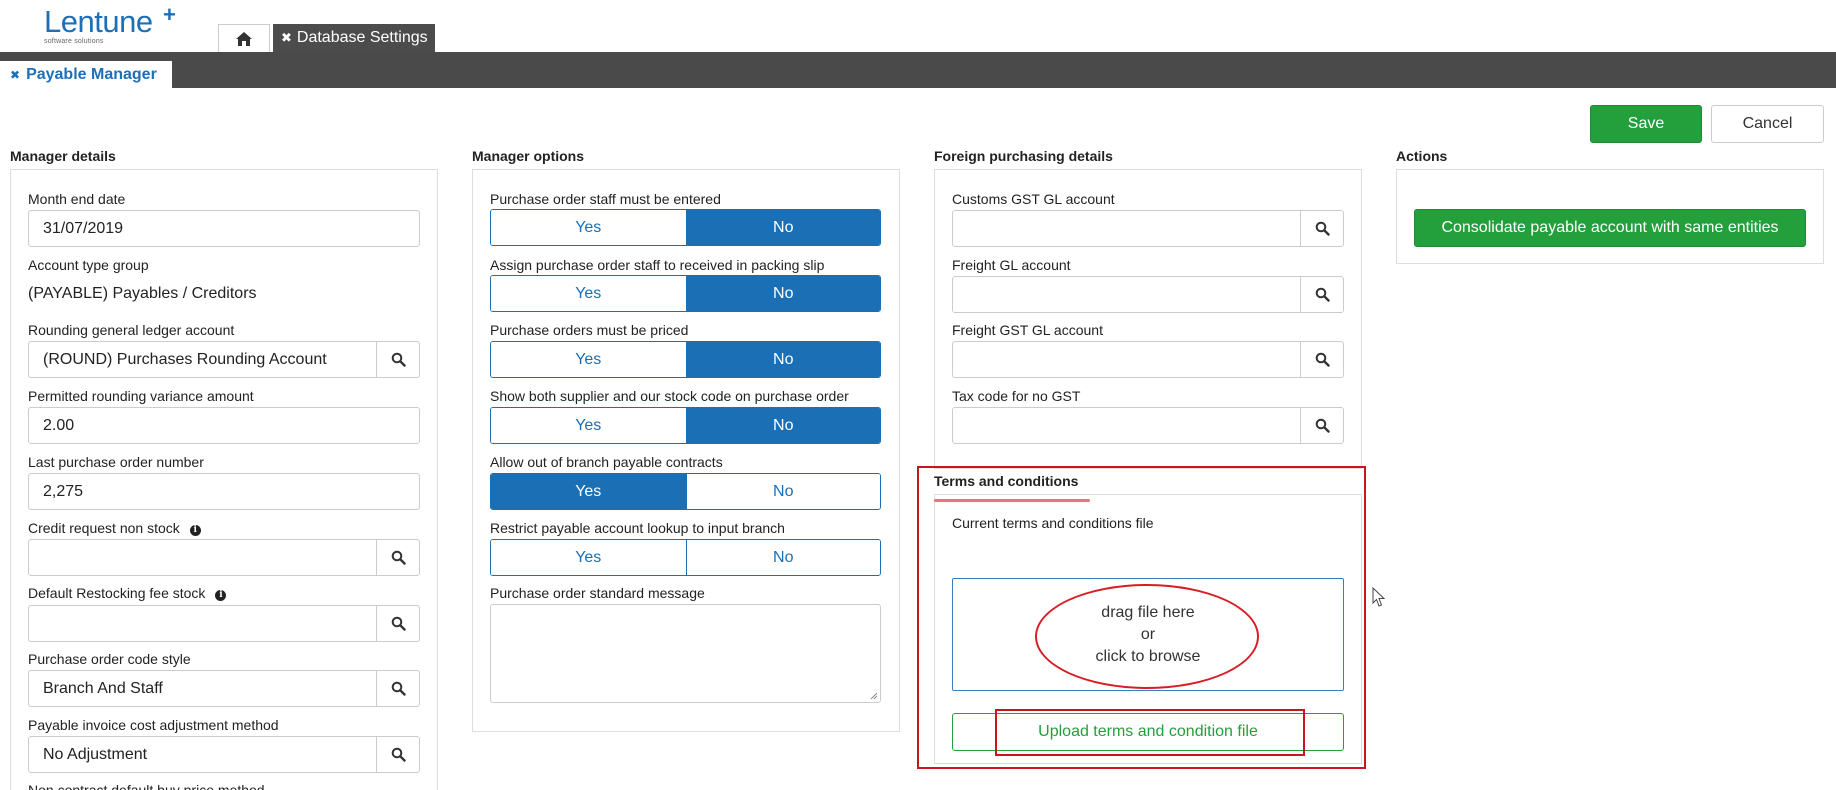 Image resolution: width=1836 pixels, height=790 pixels. Describe the element at coordinates (1033, 199) in the screenshot. I see `customs-gst-label: Customs GST GL account` at that location.